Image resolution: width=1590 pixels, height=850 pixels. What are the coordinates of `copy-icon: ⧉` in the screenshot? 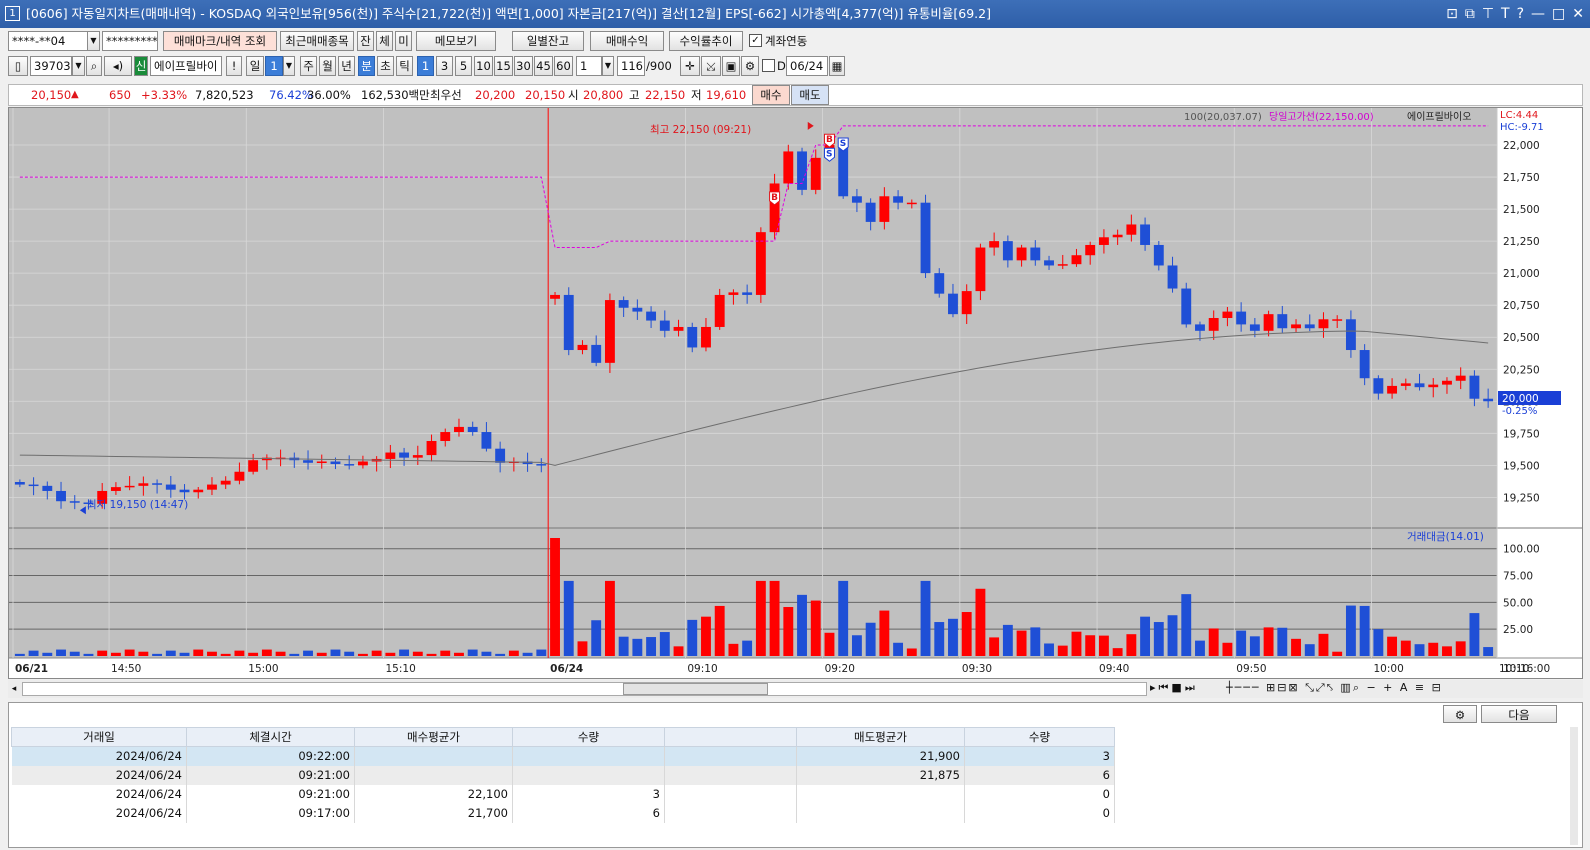 It's located at (1470, 14).